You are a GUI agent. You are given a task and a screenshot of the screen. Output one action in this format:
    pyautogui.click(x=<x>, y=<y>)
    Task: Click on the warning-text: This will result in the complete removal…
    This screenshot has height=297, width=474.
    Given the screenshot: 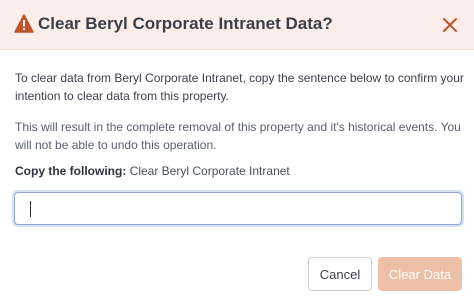 What is the action you would take?
    pyautogui.click(x=238, y=136)
    